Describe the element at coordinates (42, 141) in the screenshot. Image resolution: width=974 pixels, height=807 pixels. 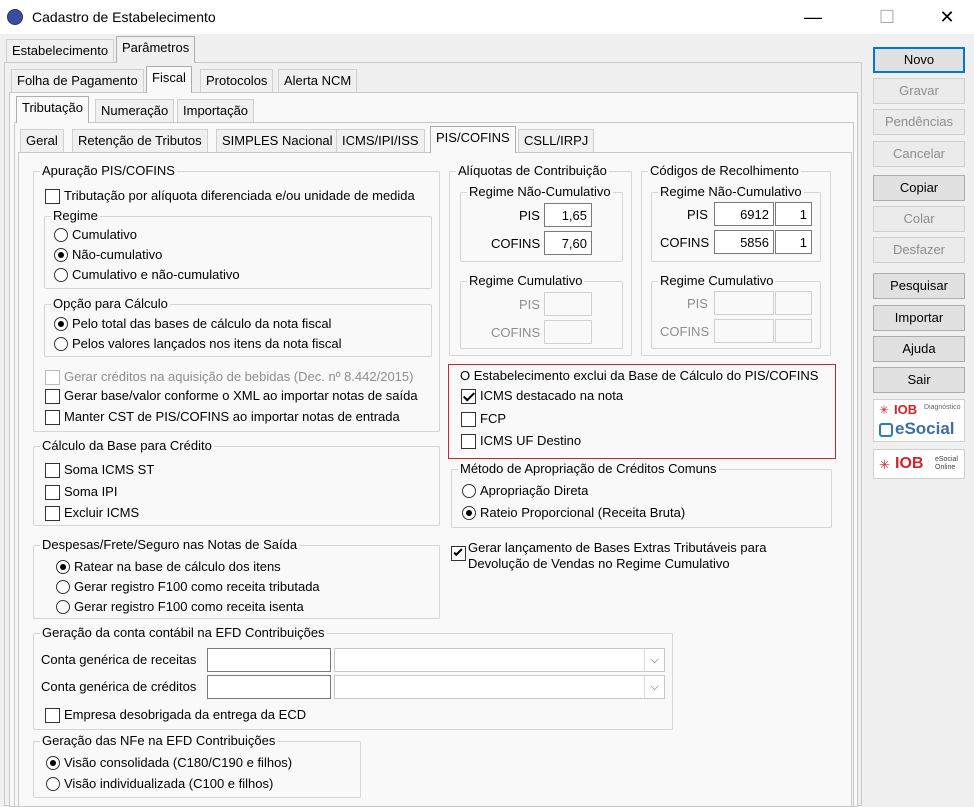
I see `tab-geral: Geral` at that location.